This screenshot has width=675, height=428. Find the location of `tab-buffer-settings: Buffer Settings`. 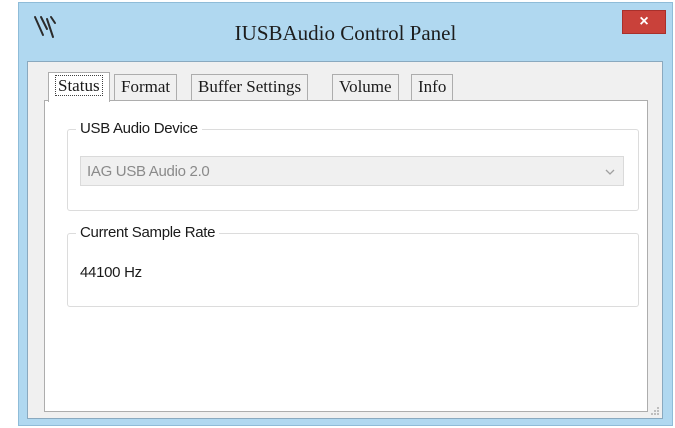

tab-buffer-settings: Buffer Settings is located at coordinates (250, 87).